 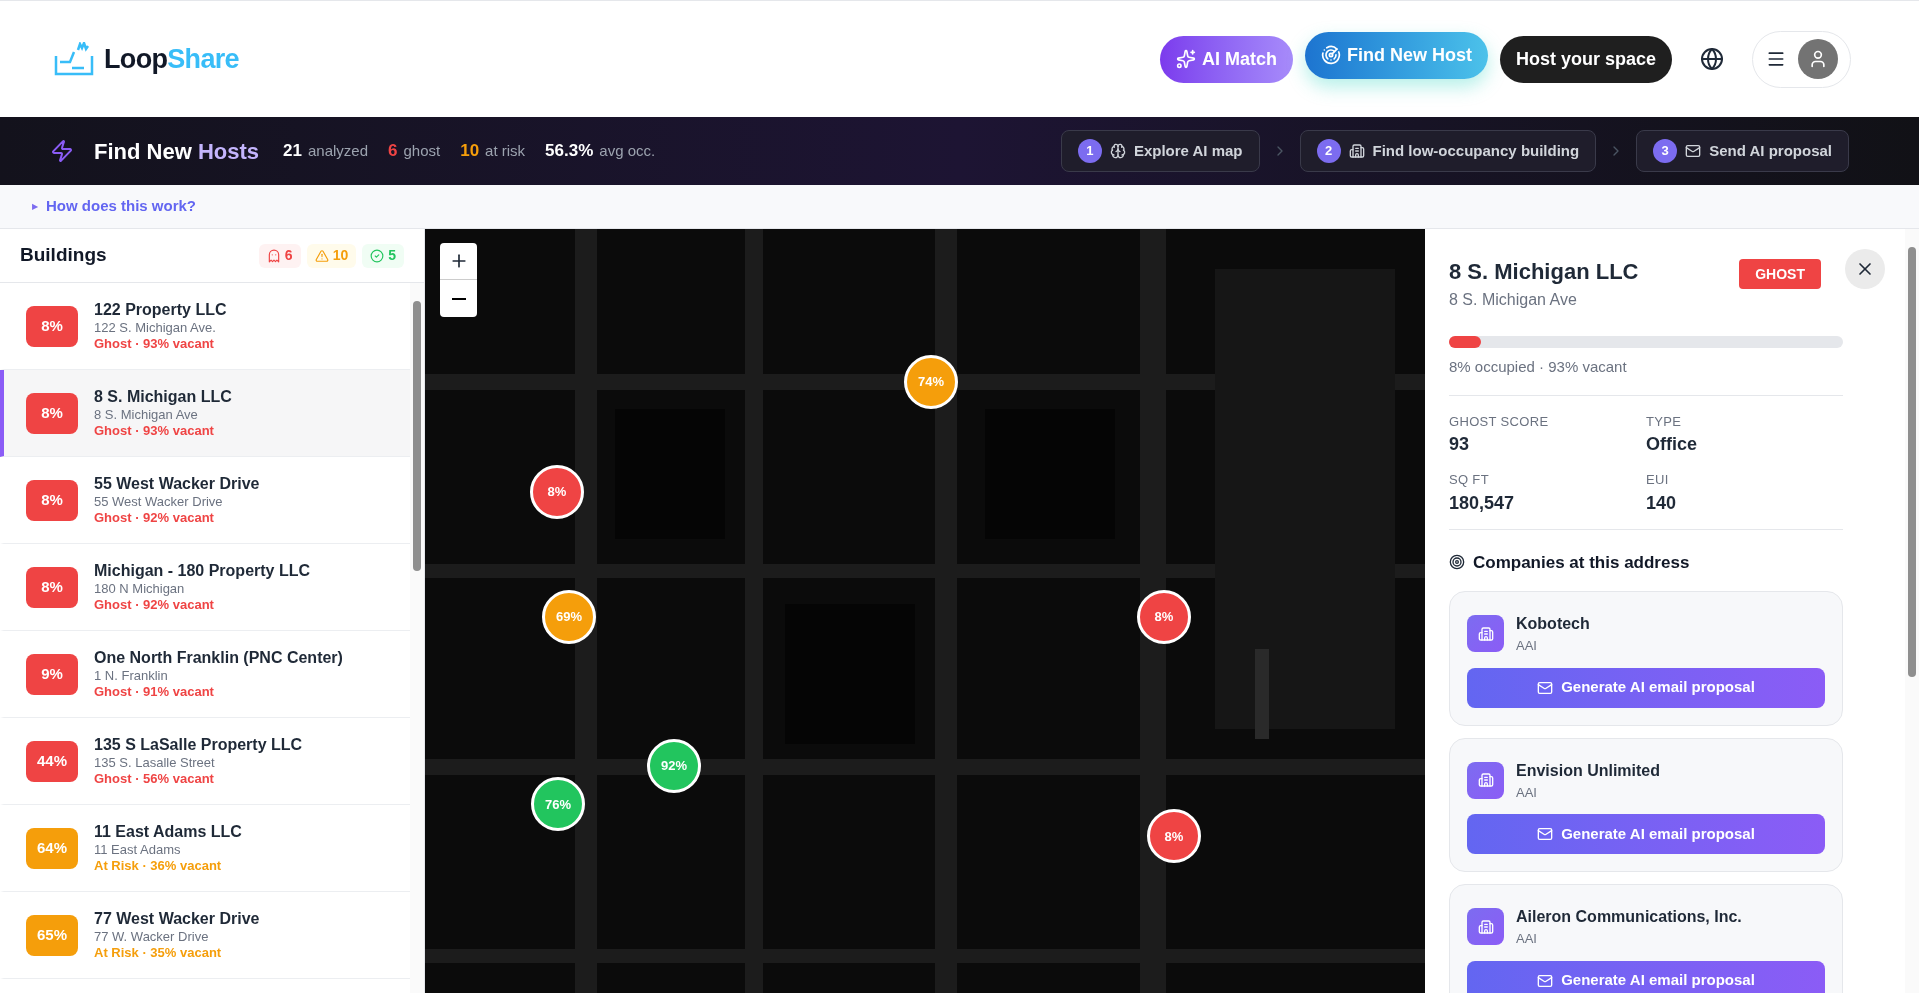 What do you see at coordinates (171, 59) in the screenshot?
I see `brand-name: LoopShare` at bounding box center [171, 59].